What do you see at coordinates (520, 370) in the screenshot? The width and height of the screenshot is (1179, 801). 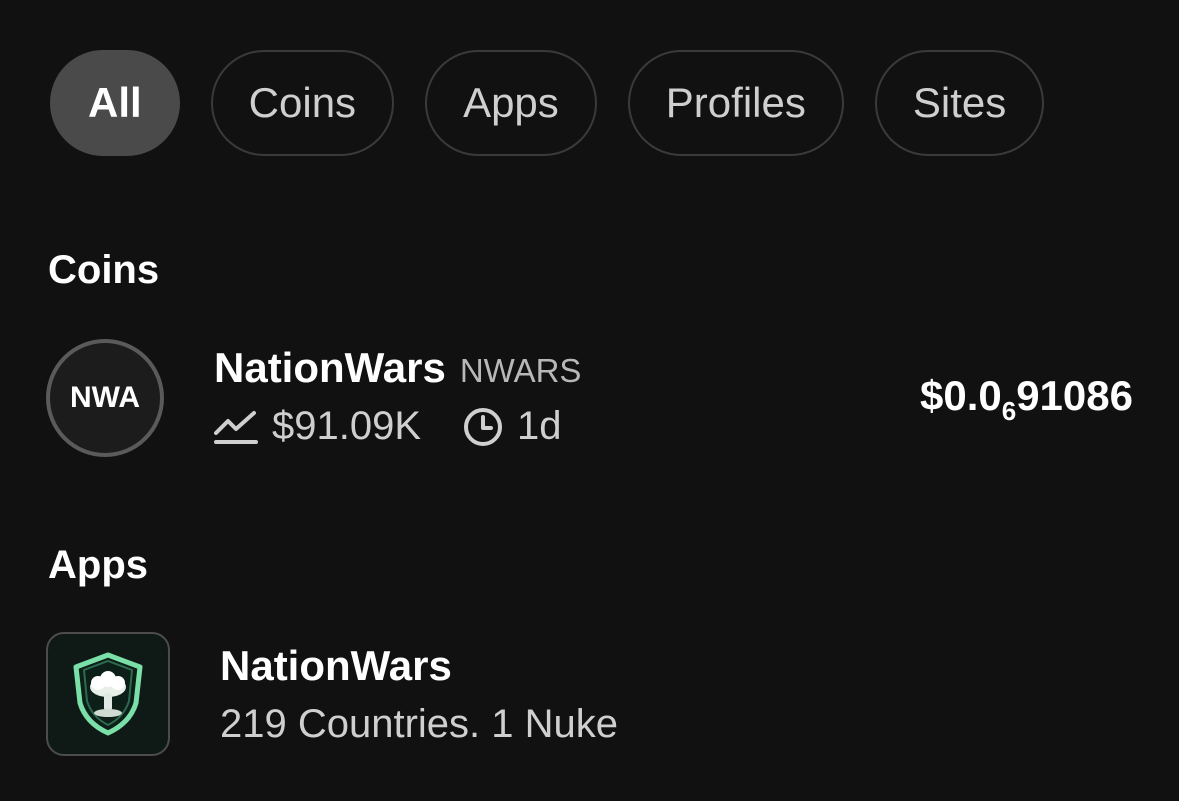 I see `coin-ticker: NWARS` at bounding box center [520, 370].